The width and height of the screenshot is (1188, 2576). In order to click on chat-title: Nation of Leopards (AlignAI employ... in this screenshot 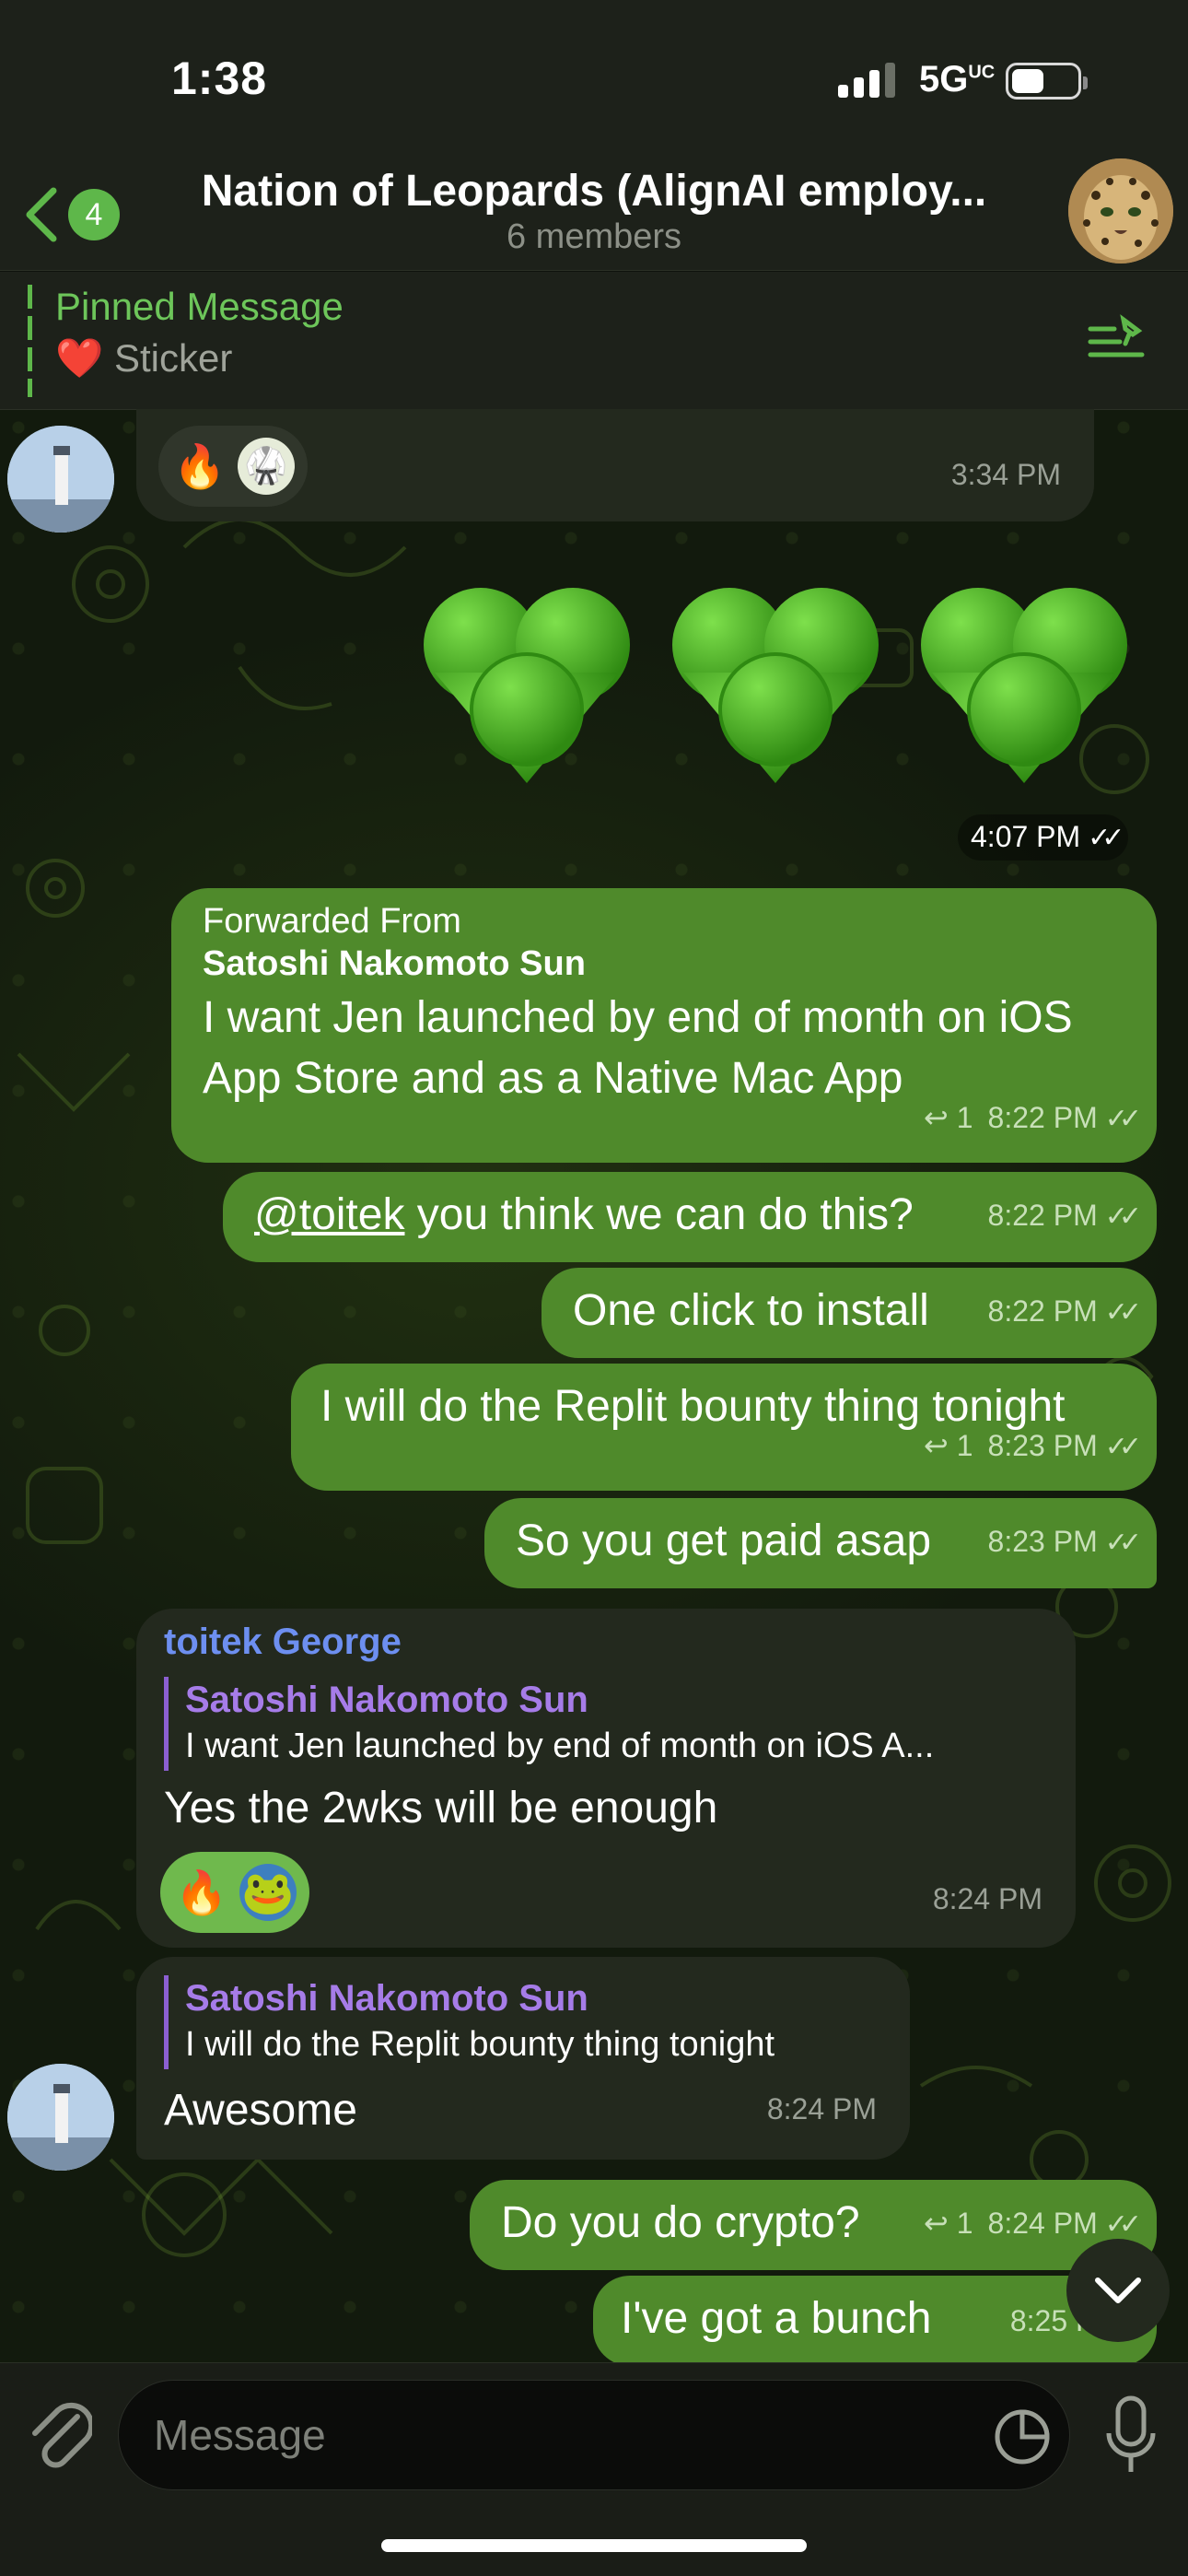, I will do `click(594, 191)`.